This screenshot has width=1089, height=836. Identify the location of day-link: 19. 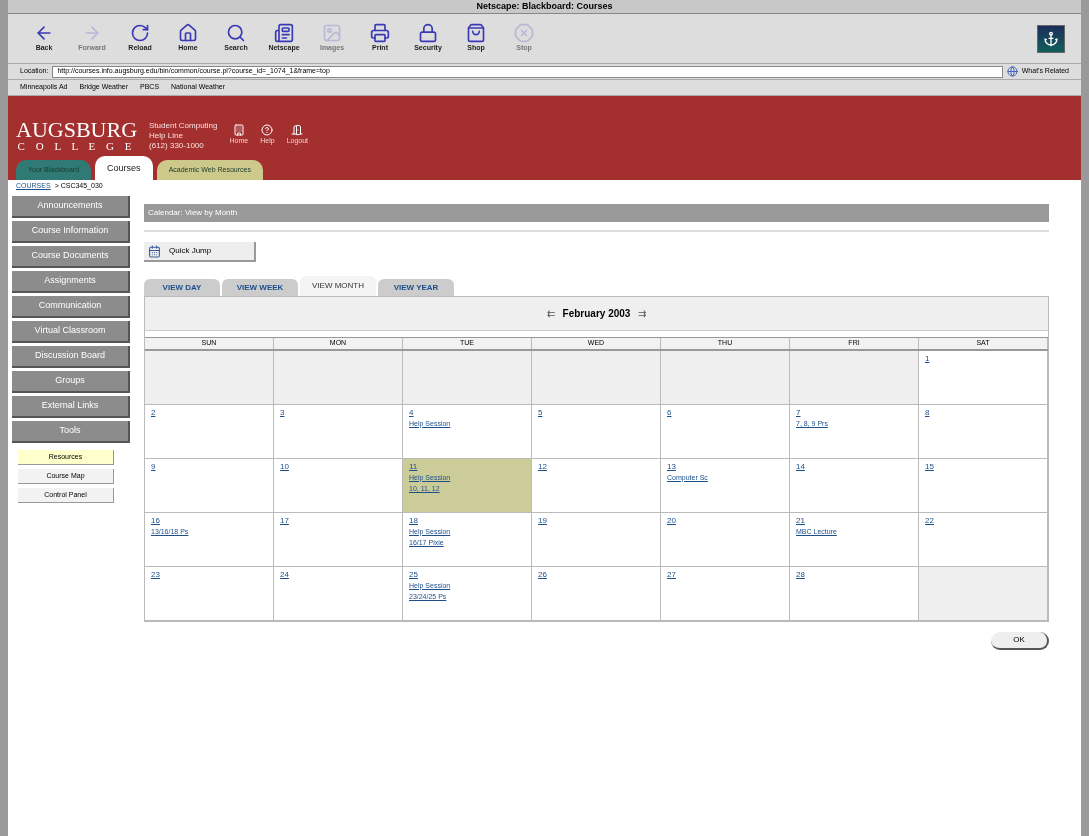
(542, 520).